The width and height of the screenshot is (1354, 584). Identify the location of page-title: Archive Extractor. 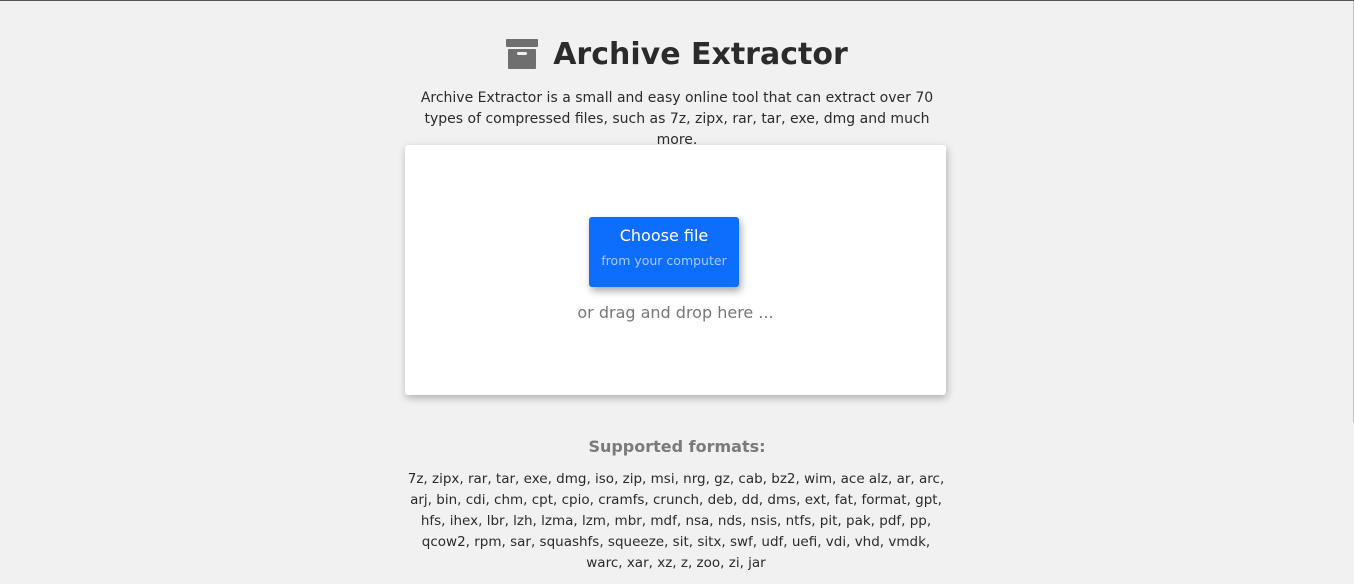
(700, 54).